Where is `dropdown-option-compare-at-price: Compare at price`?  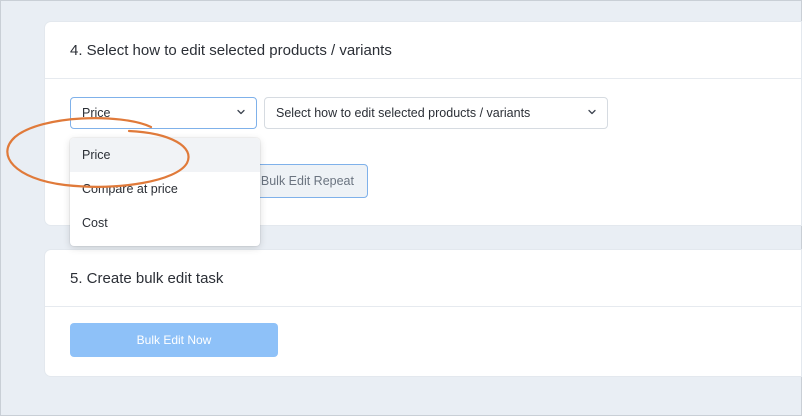 dropdown-option-compare-at-price: Compare at price is located at coordinates (165, 189).